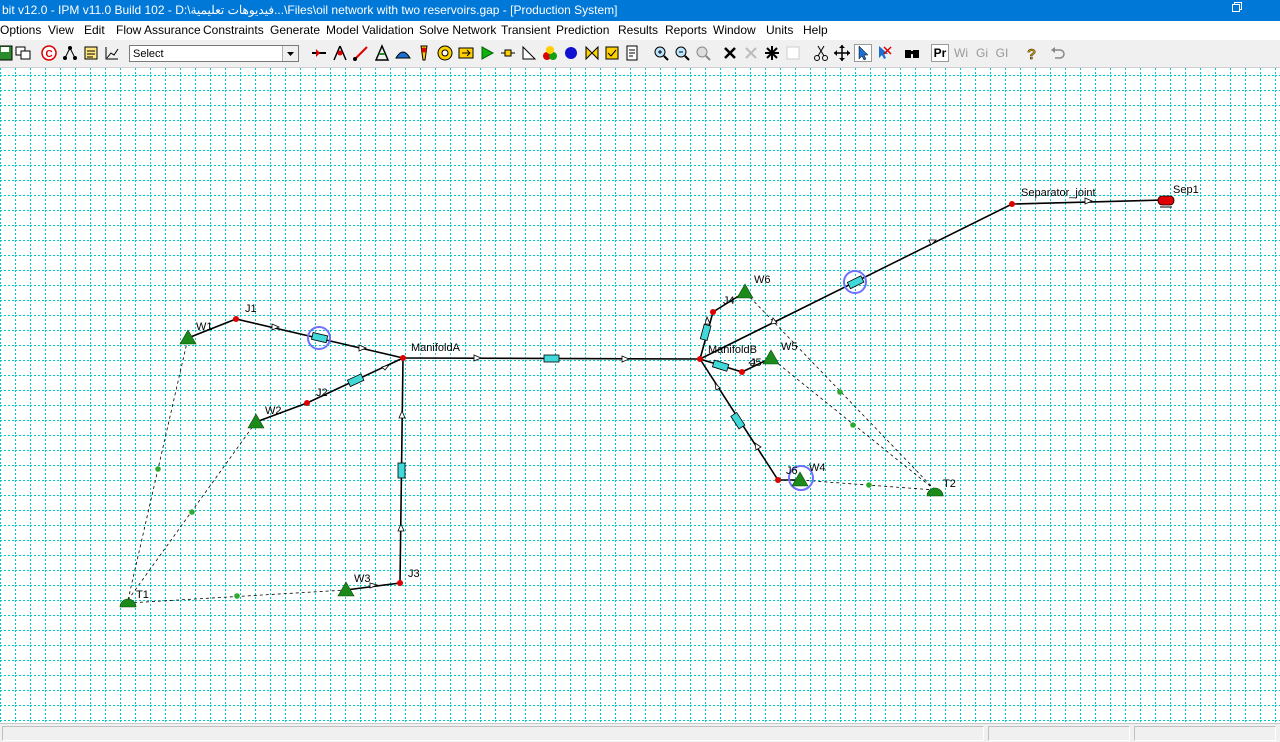 This screenshot has width=1280, height=742. What do you see at coordinates (70, 53) in the screenshot?
I see `network-tree-icon` at bounding box center [70, 53].